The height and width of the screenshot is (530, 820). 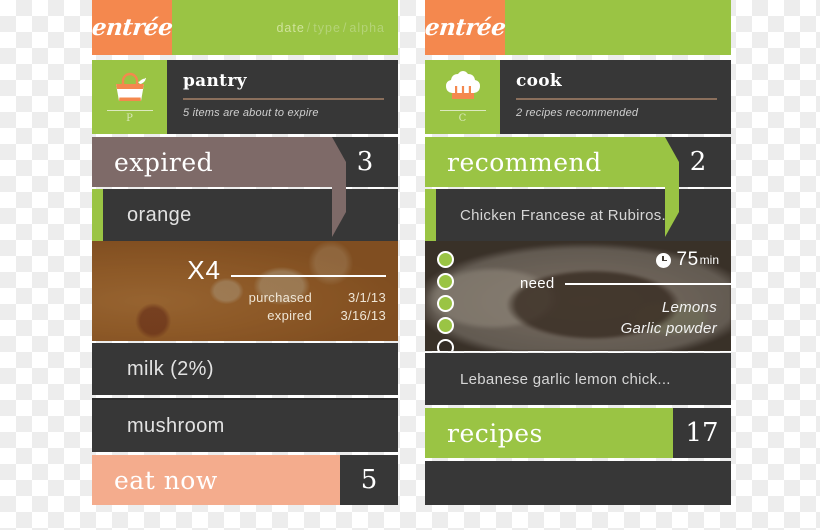 What do you see at coordinates (164, 162) in the screenshot?
I see `expired-banner-label: expired` at bounding box center [164, 162].